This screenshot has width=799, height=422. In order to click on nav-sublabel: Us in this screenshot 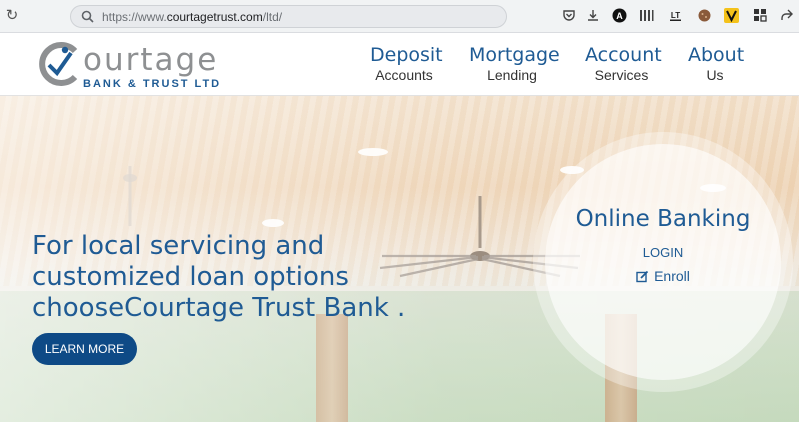, I will do `click(715, 75)`.